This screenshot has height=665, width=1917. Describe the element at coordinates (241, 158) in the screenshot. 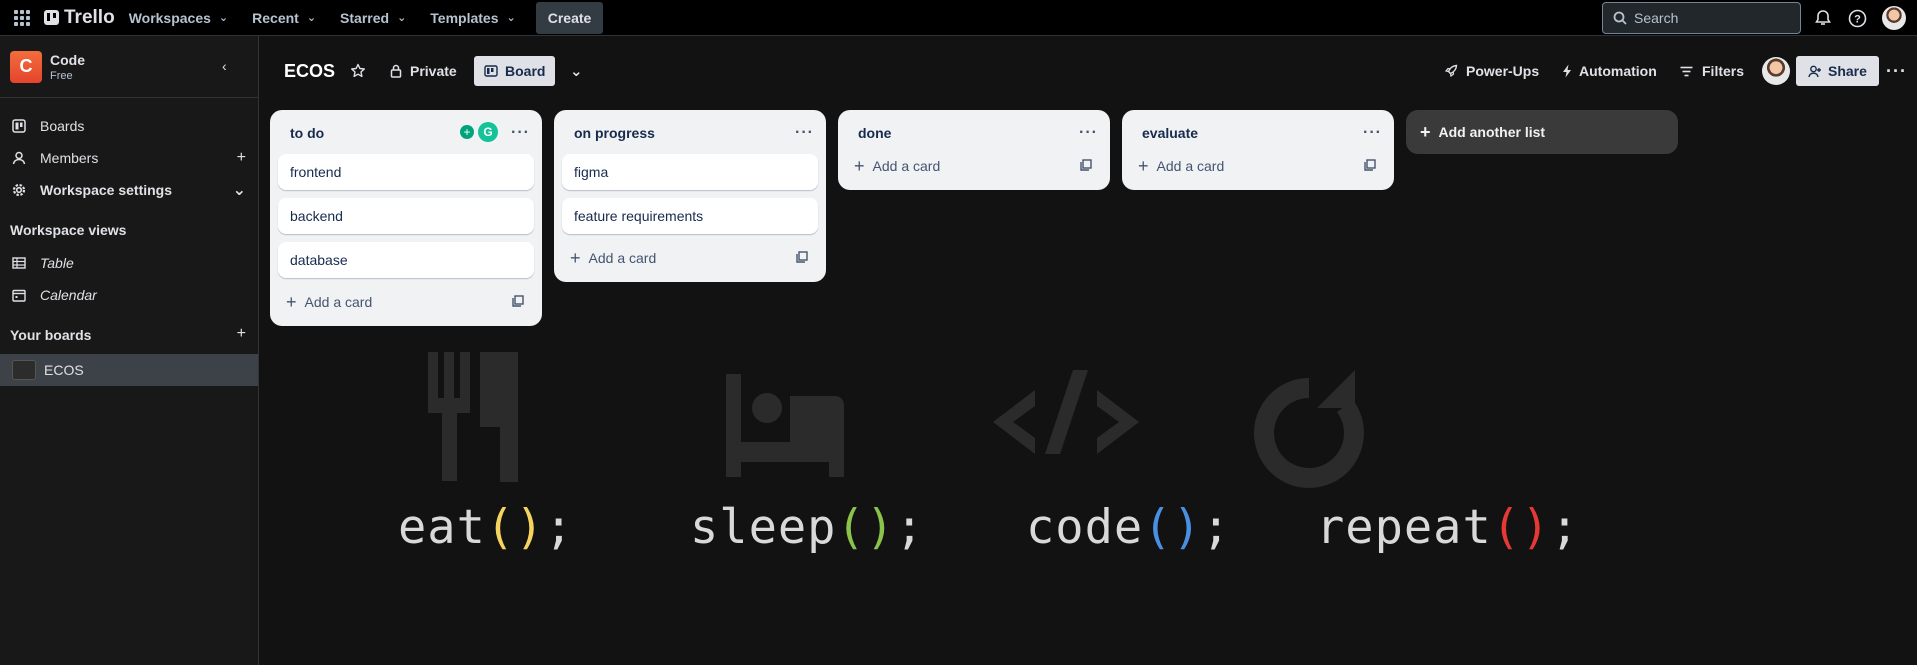

I see `add-member-icon: +` at that location.